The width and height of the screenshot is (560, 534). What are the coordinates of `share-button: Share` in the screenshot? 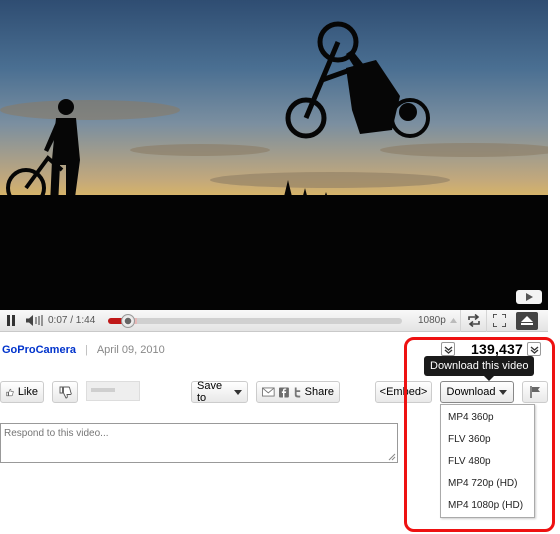 It's located at (298, 392).